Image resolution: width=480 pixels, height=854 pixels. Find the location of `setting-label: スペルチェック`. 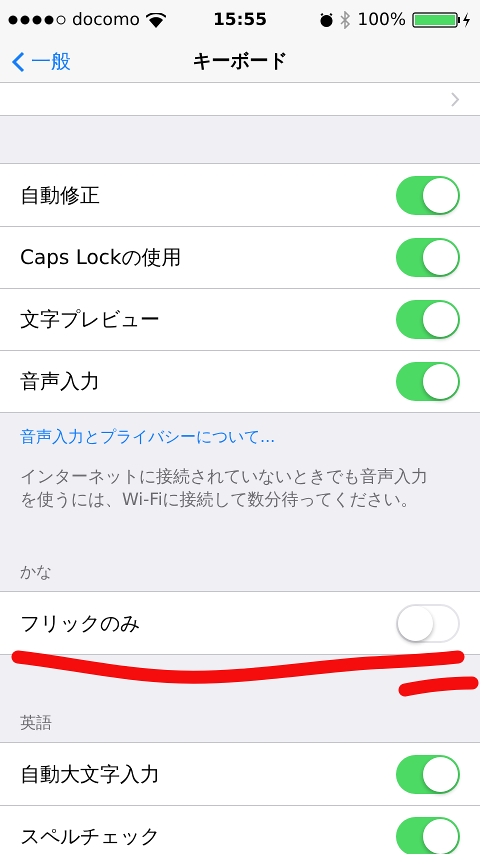

setting-label: スペルチェック is located at coordinates (90, 836).